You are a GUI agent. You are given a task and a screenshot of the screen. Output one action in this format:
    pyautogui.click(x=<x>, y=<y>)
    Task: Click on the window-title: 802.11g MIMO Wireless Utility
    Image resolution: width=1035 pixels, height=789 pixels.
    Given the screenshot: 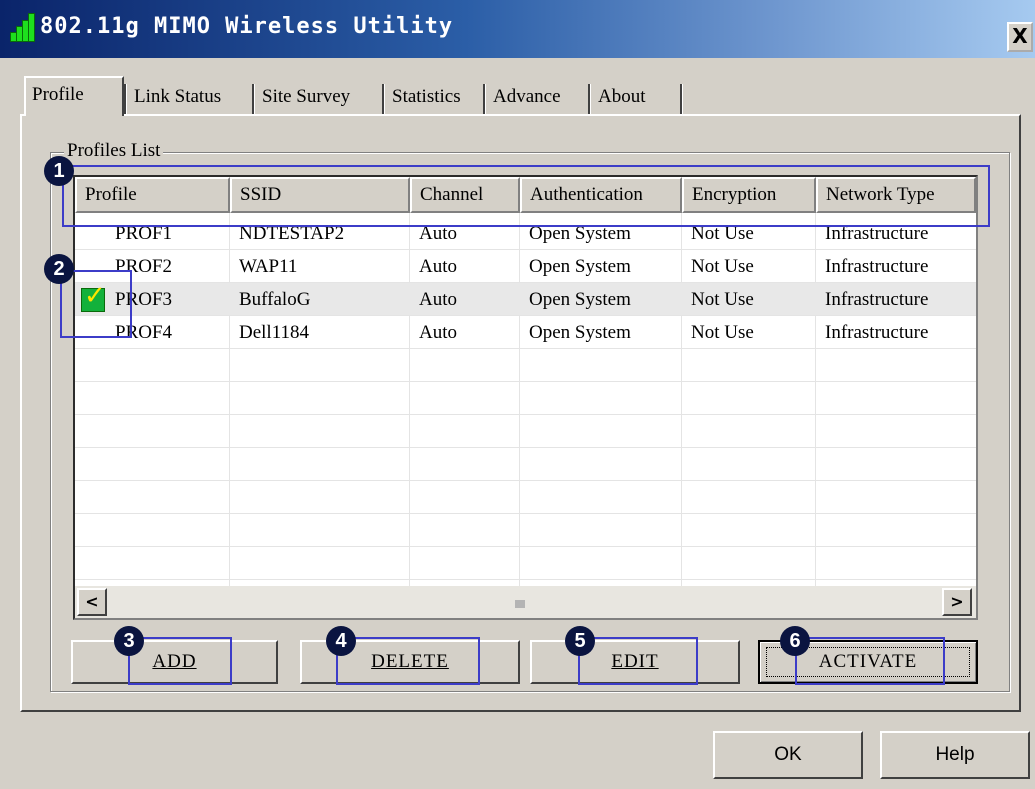 What is the action you would take?
    pyautogui.click(x=247, y=26)
    